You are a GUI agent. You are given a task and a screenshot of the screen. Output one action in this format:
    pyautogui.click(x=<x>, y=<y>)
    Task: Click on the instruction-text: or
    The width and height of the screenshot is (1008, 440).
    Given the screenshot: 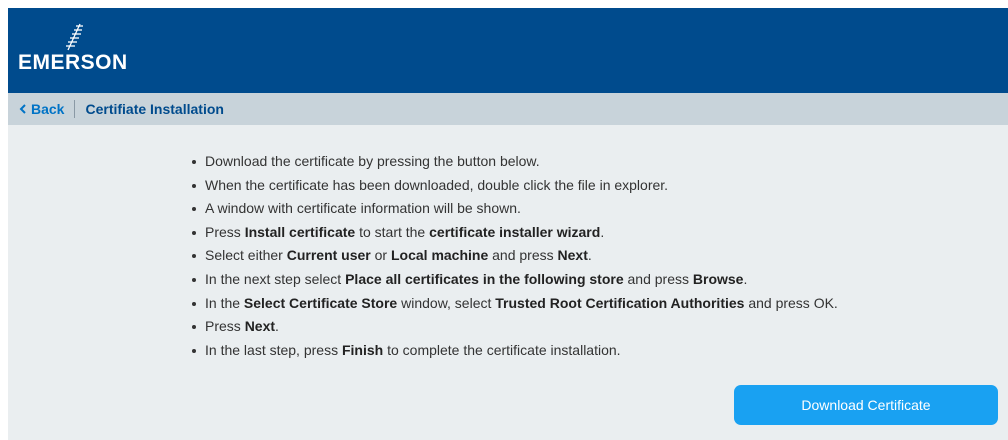 What is the action you would take?
    pyautogui.click(x=380, y=255)
    